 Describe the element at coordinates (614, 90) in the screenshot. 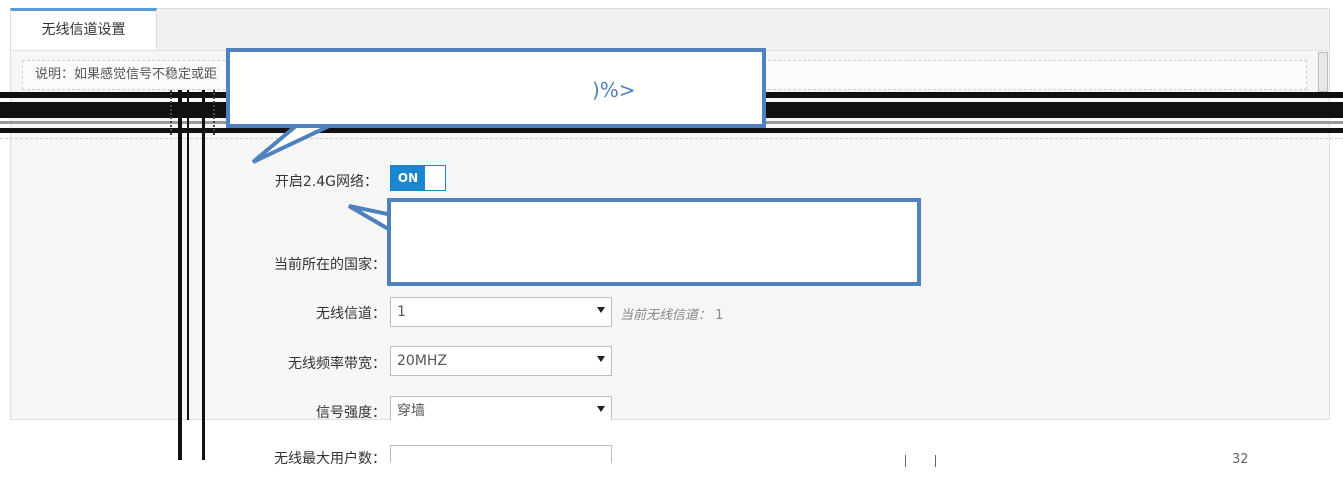

I see `callout-text: )%>` at that location.